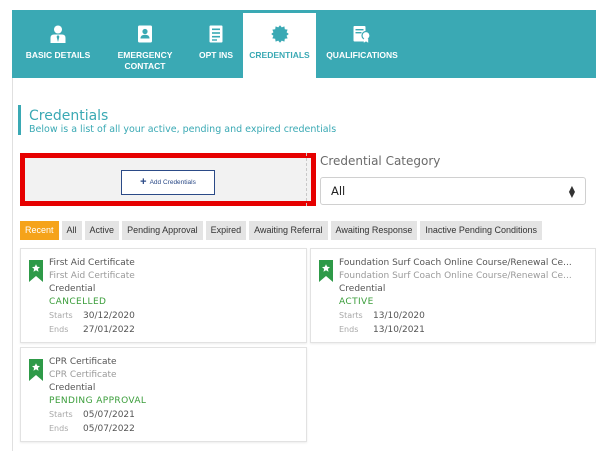 The image size is (596, 451). Describe the element at coordinates (145, 44) in the screenshot. I see `tab-emergency-contact: EMERGENCY CONTACT` at that location.